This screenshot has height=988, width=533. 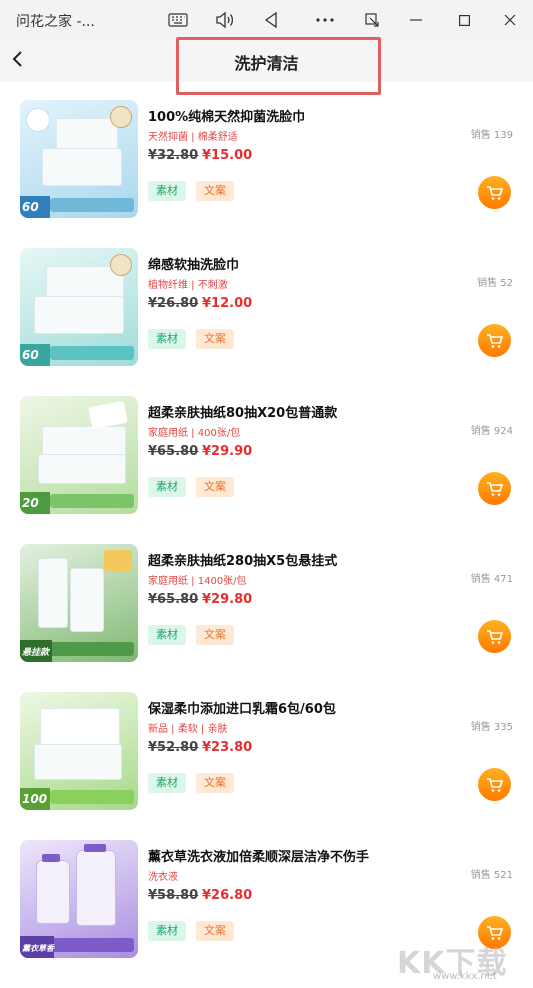 I want to click on restore-app-icon, so click(x=372, y=20).